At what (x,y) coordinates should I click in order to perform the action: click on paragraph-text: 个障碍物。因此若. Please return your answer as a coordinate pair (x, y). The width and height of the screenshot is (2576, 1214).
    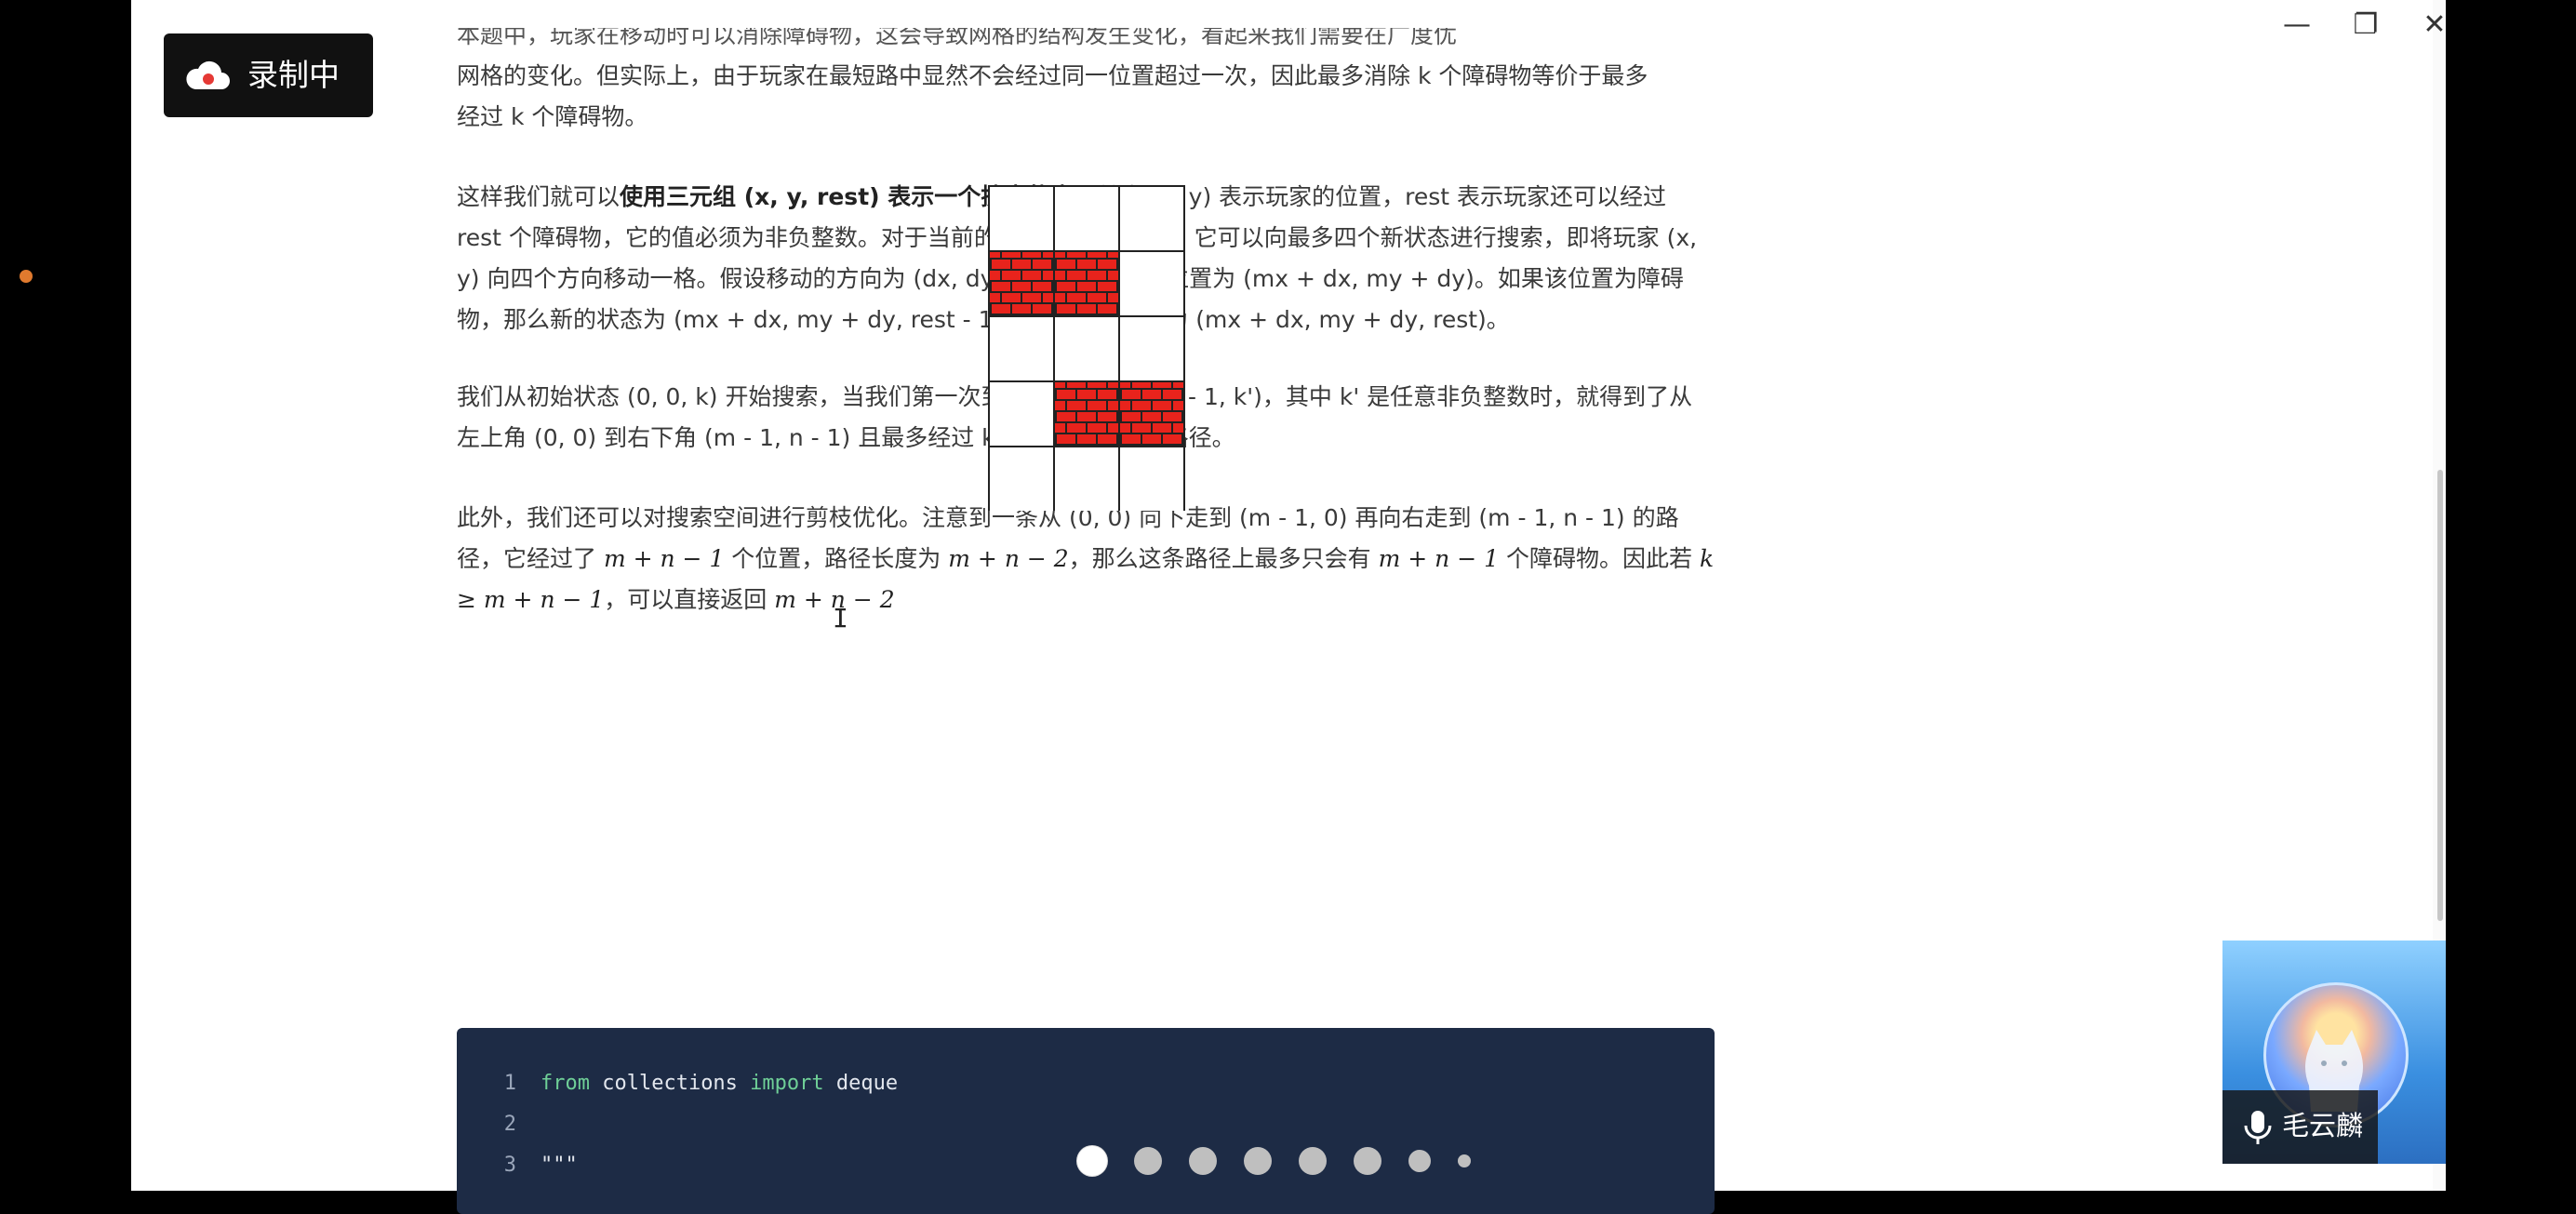
    Looking at the image, I should click on (1599, 558).